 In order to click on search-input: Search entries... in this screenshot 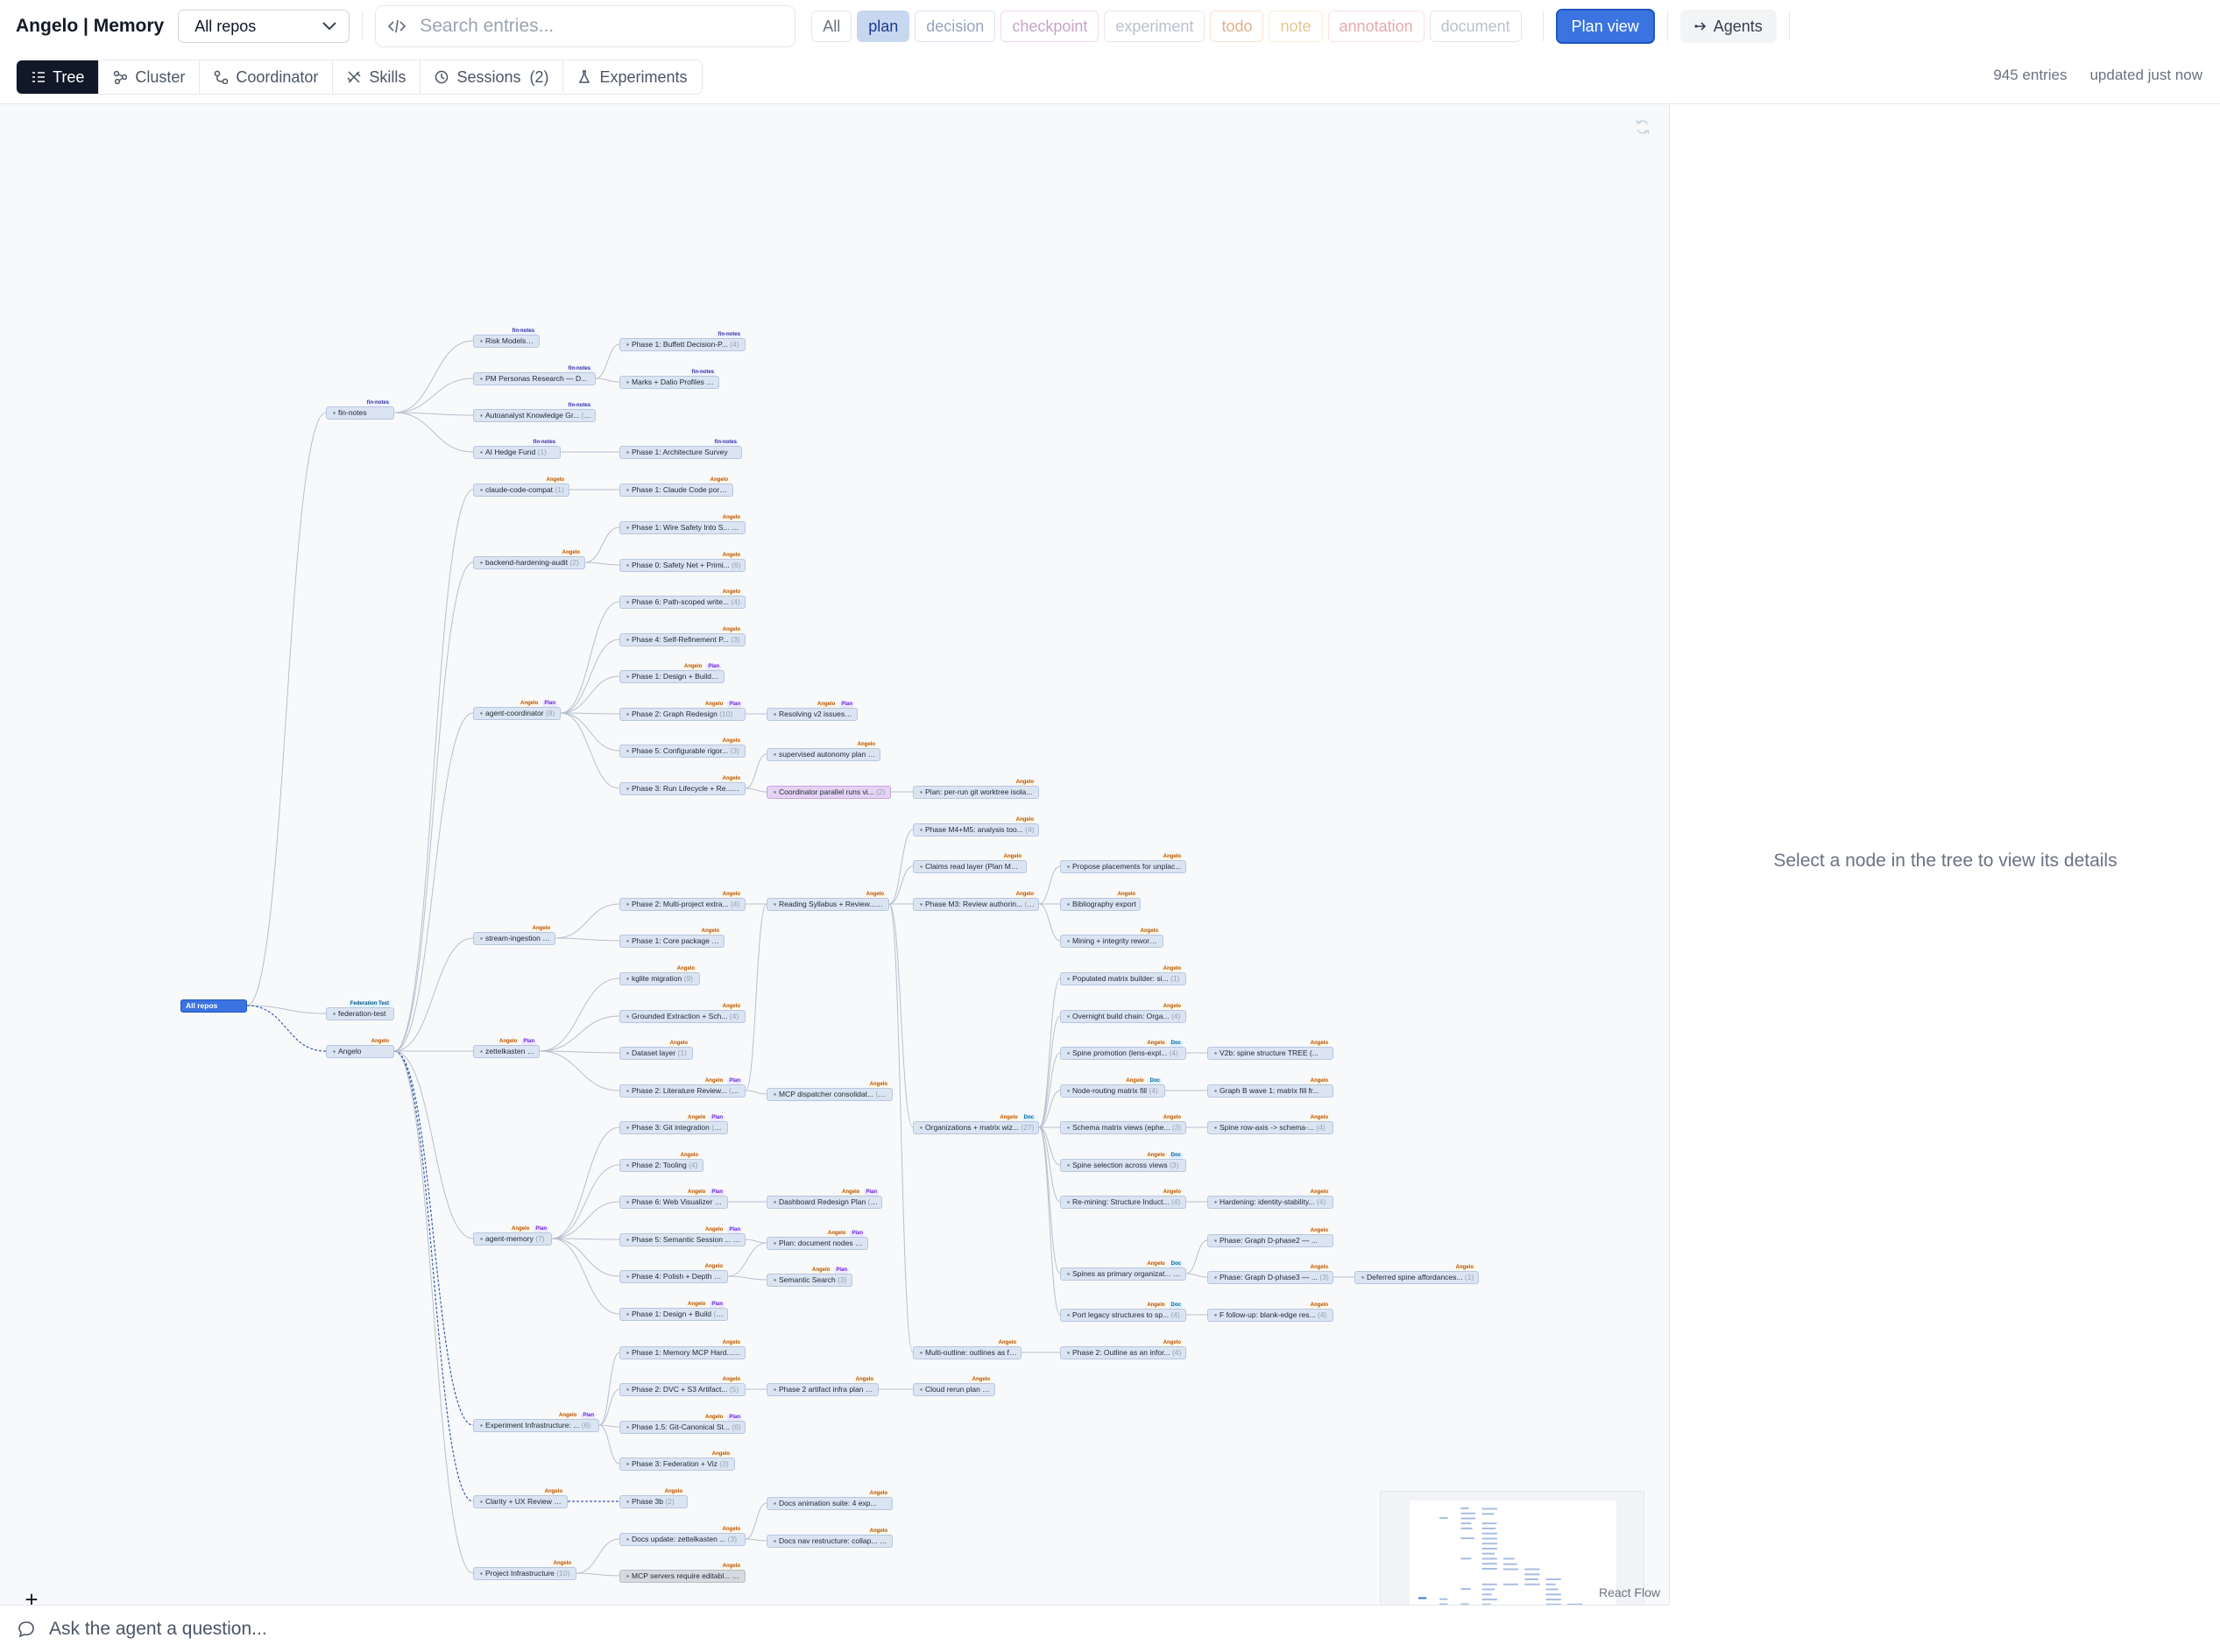, I will do `click(487, 26)`.